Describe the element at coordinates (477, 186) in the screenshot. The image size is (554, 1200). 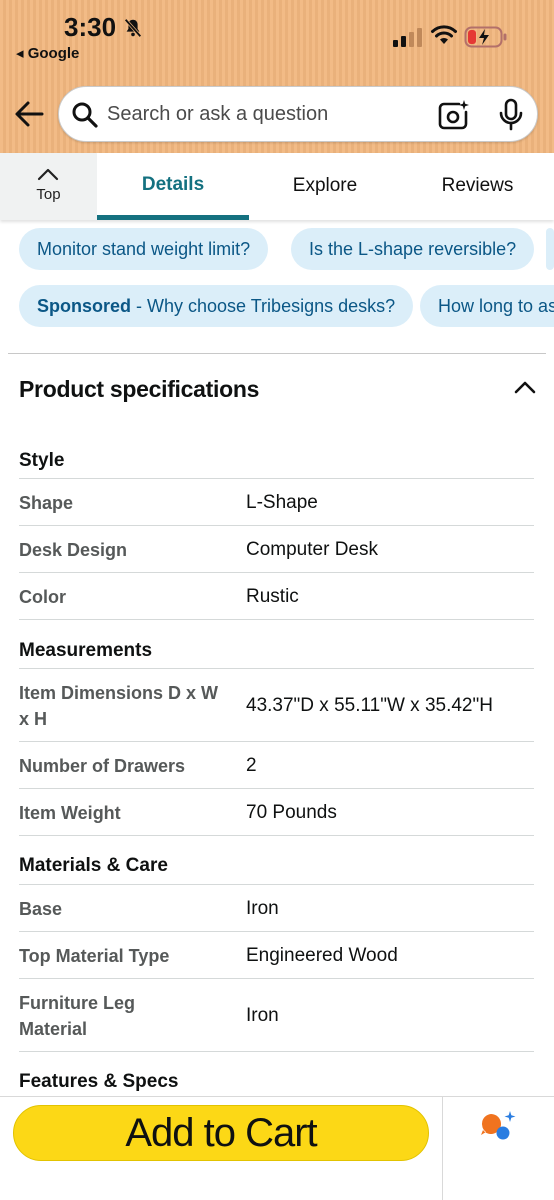
I see `tab-reviews: Reviews` at that location.